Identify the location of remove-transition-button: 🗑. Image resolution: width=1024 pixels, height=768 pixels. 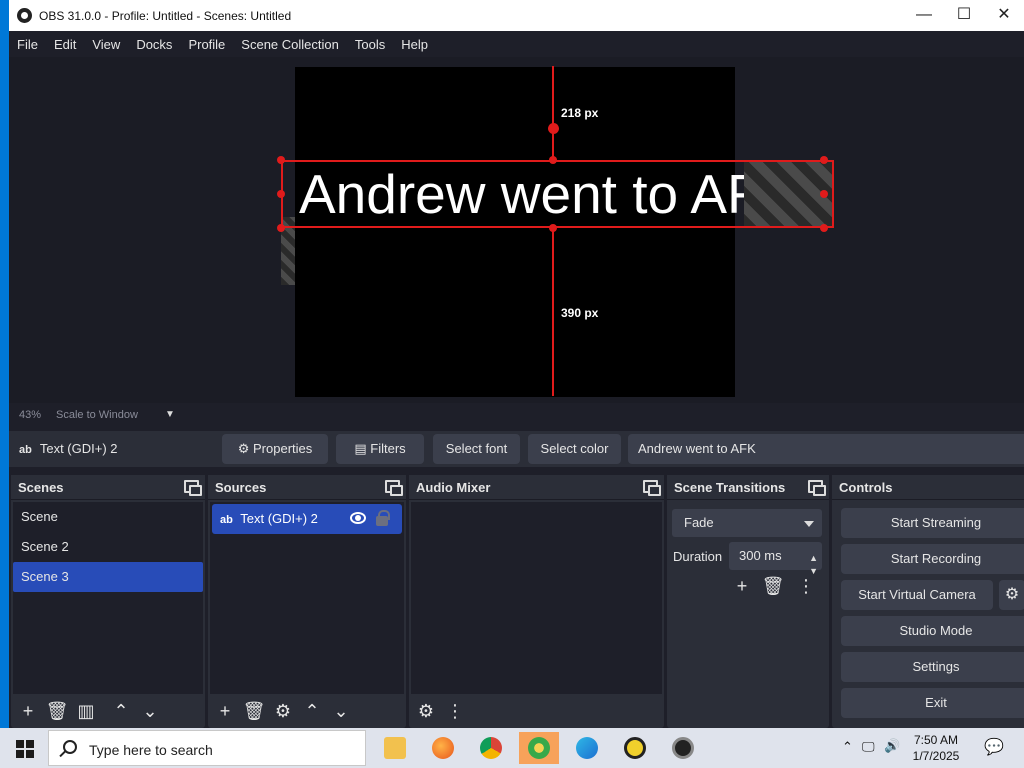
(773, 586).